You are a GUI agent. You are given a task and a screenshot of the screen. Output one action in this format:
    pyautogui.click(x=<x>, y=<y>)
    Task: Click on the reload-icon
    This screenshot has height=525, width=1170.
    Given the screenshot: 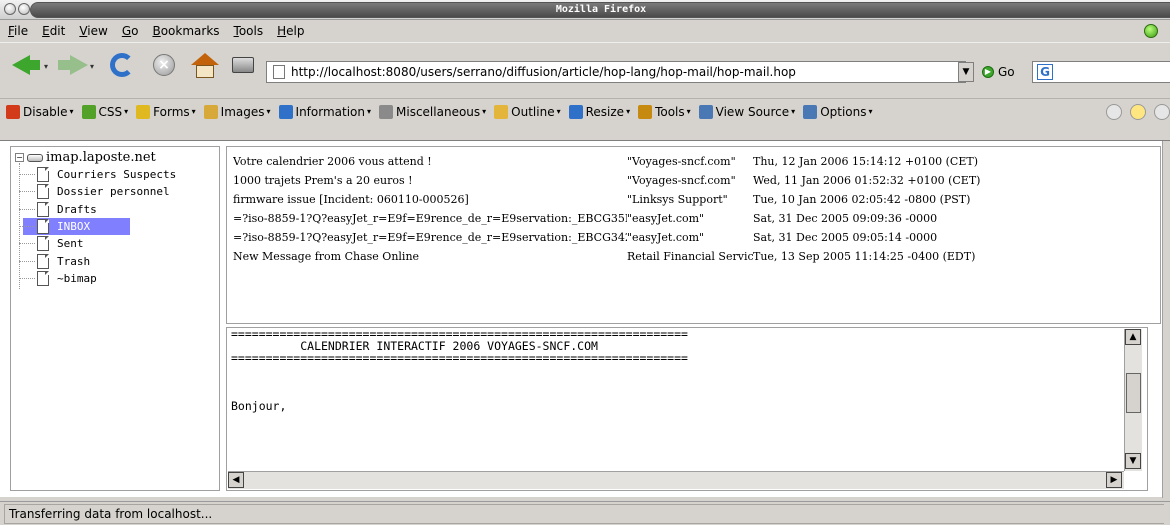 What is the action you would take?
    pyautogui.click(x=123, y=65)
    